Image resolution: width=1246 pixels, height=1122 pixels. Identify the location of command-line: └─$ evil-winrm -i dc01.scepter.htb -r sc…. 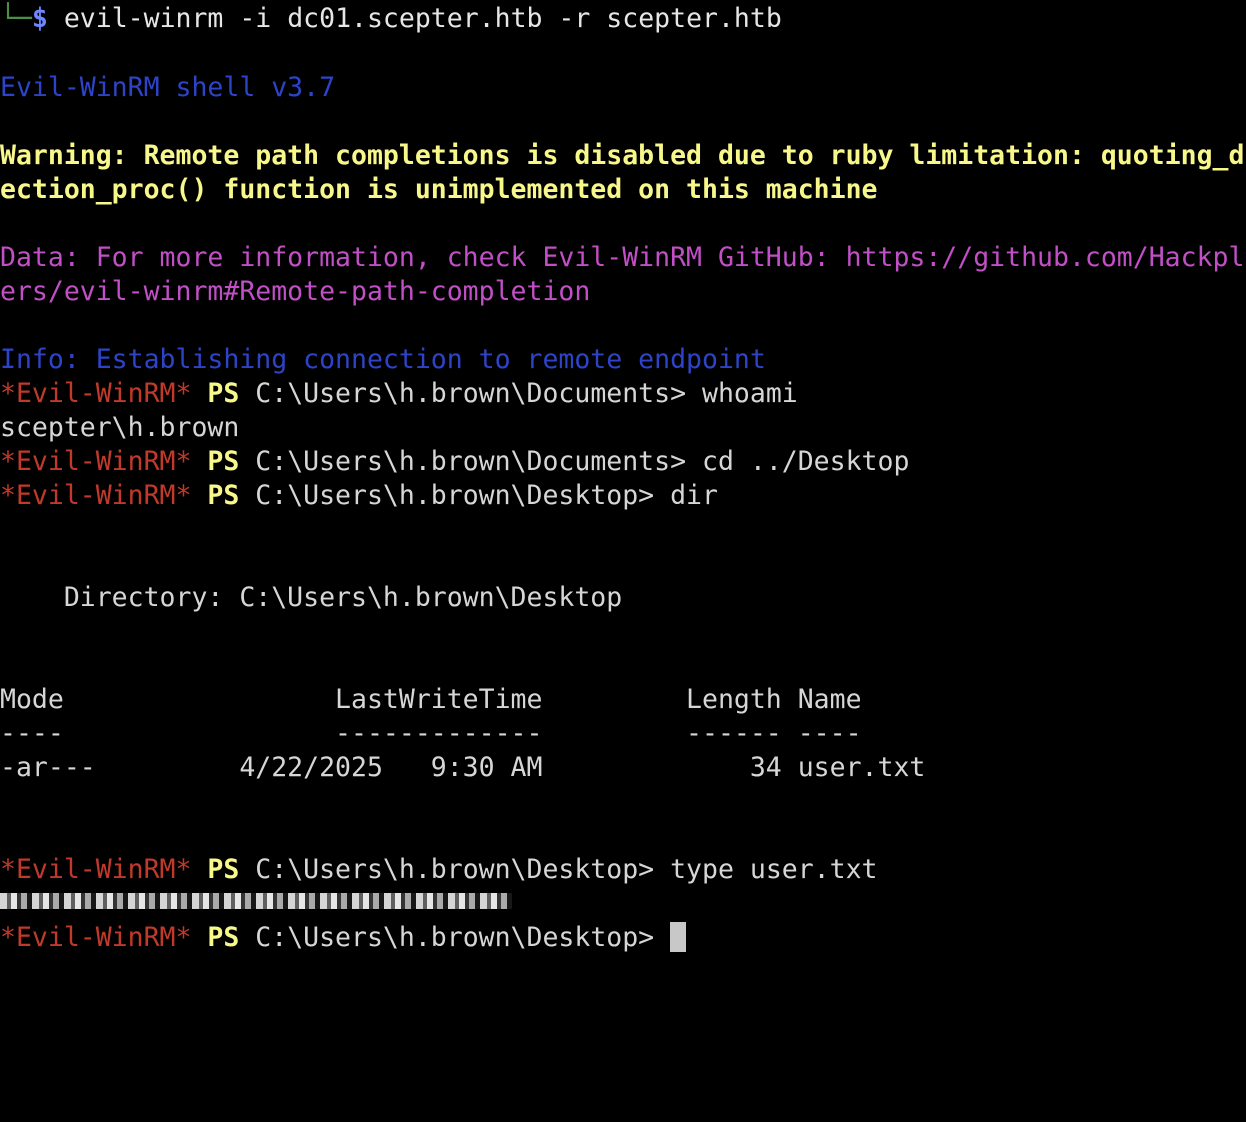
(391, 19).